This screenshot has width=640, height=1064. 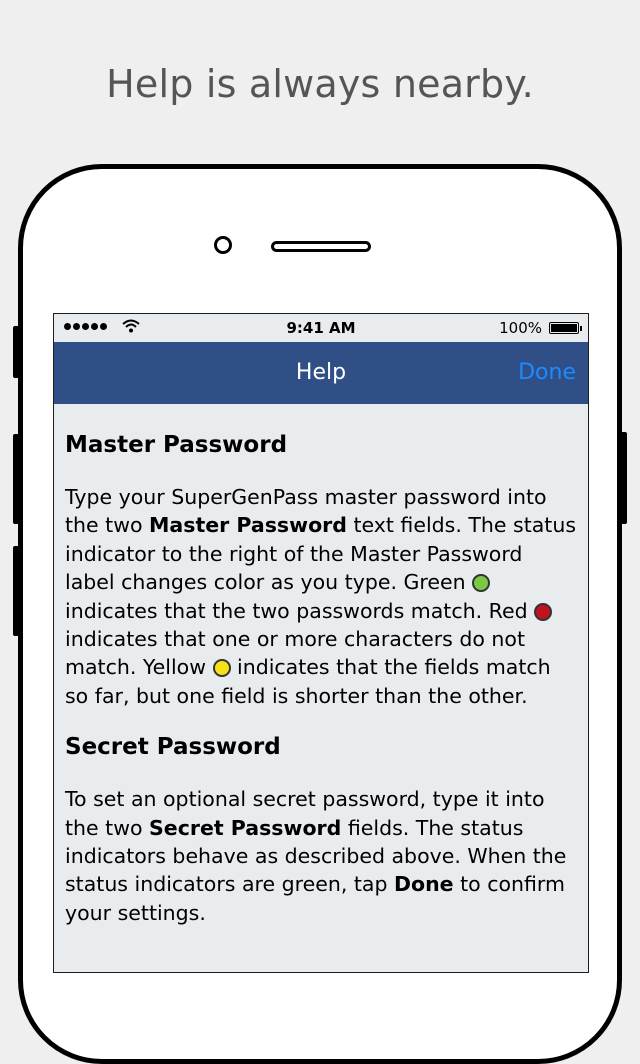 I want to click on side-button-mute, so click(x=16, y=352).